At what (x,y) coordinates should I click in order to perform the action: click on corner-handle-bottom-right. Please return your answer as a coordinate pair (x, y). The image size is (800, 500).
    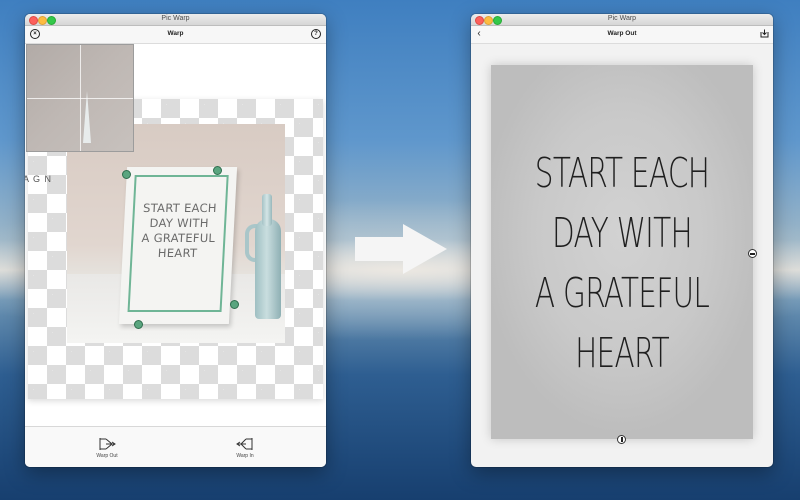
    Looking at the image, I should click on (234, 304).